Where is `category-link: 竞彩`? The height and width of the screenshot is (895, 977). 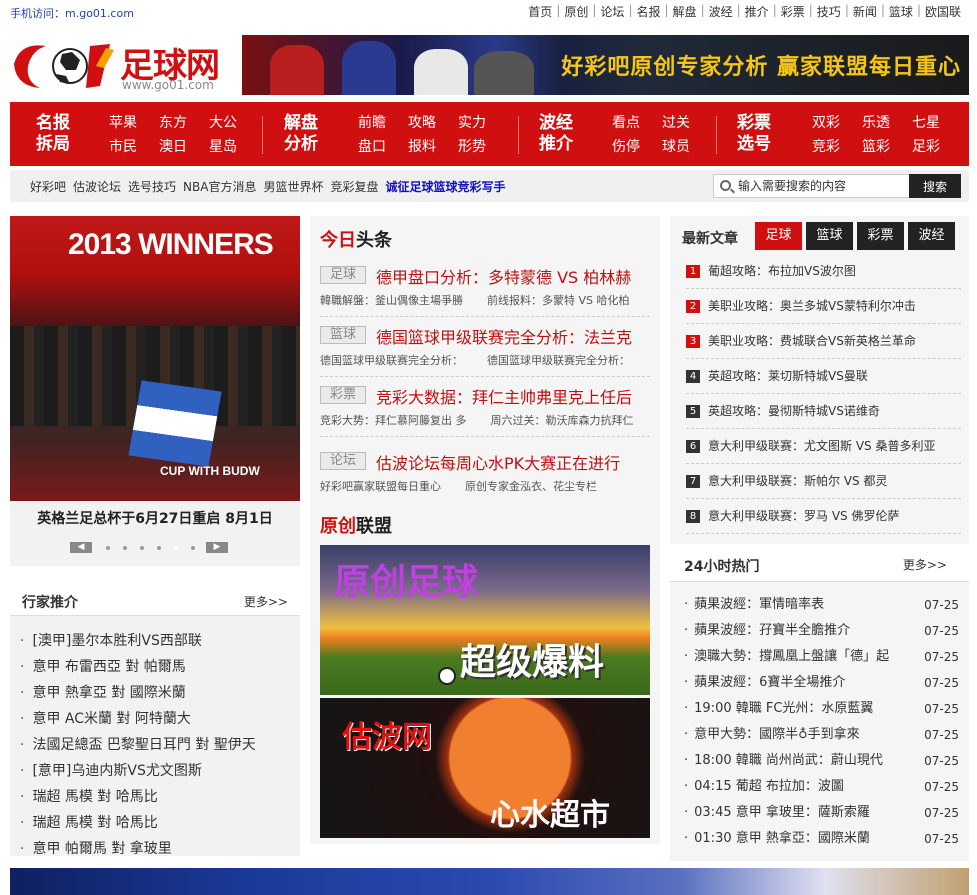 category-link: 竞彩 is located at coordinates (837, 147).